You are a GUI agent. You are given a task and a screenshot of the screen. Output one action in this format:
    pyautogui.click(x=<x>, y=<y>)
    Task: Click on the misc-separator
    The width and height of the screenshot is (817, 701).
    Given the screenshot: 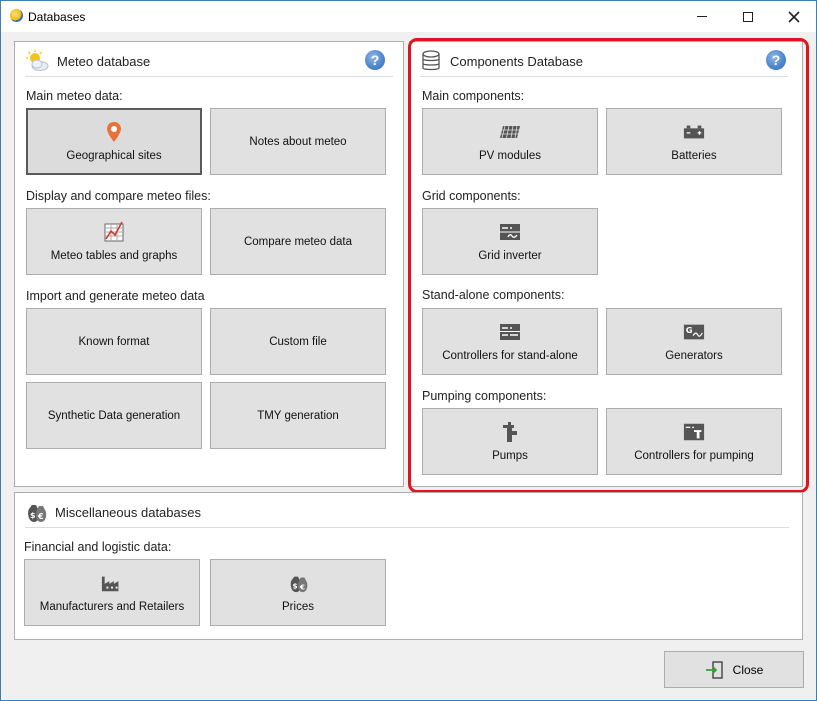 What is the action you would take?
    pyautogui.click(x=407, y=527)
    